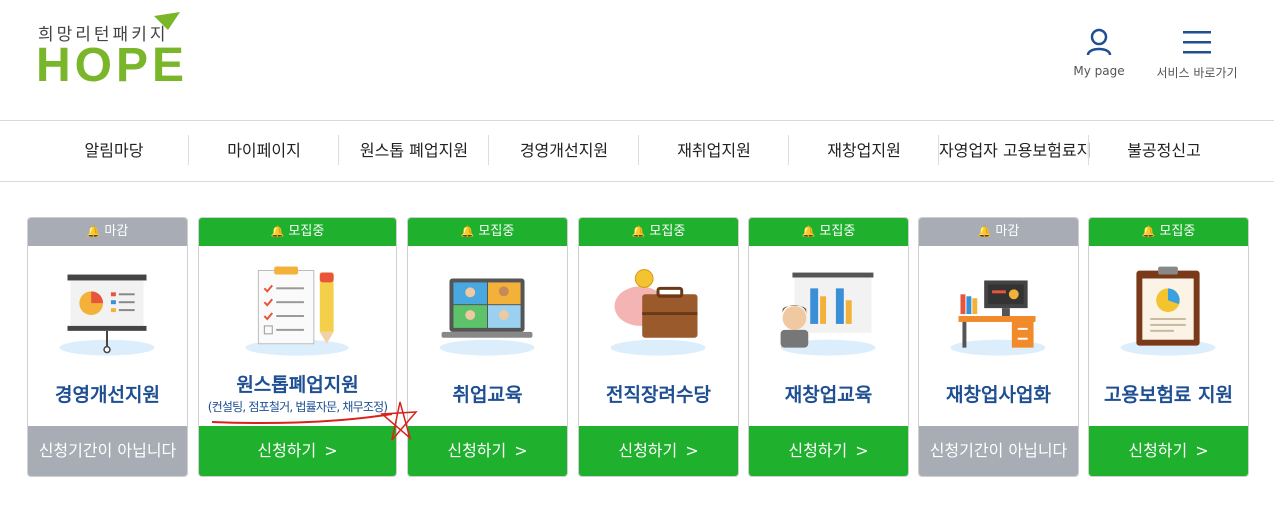 Image resolution: width=1274 pixels, height=512 pixels. Describe the element at coordinates (414, 151) in the screenshot. I see `nav-item-closure-support: 원스톱 폐업지원` at that location.